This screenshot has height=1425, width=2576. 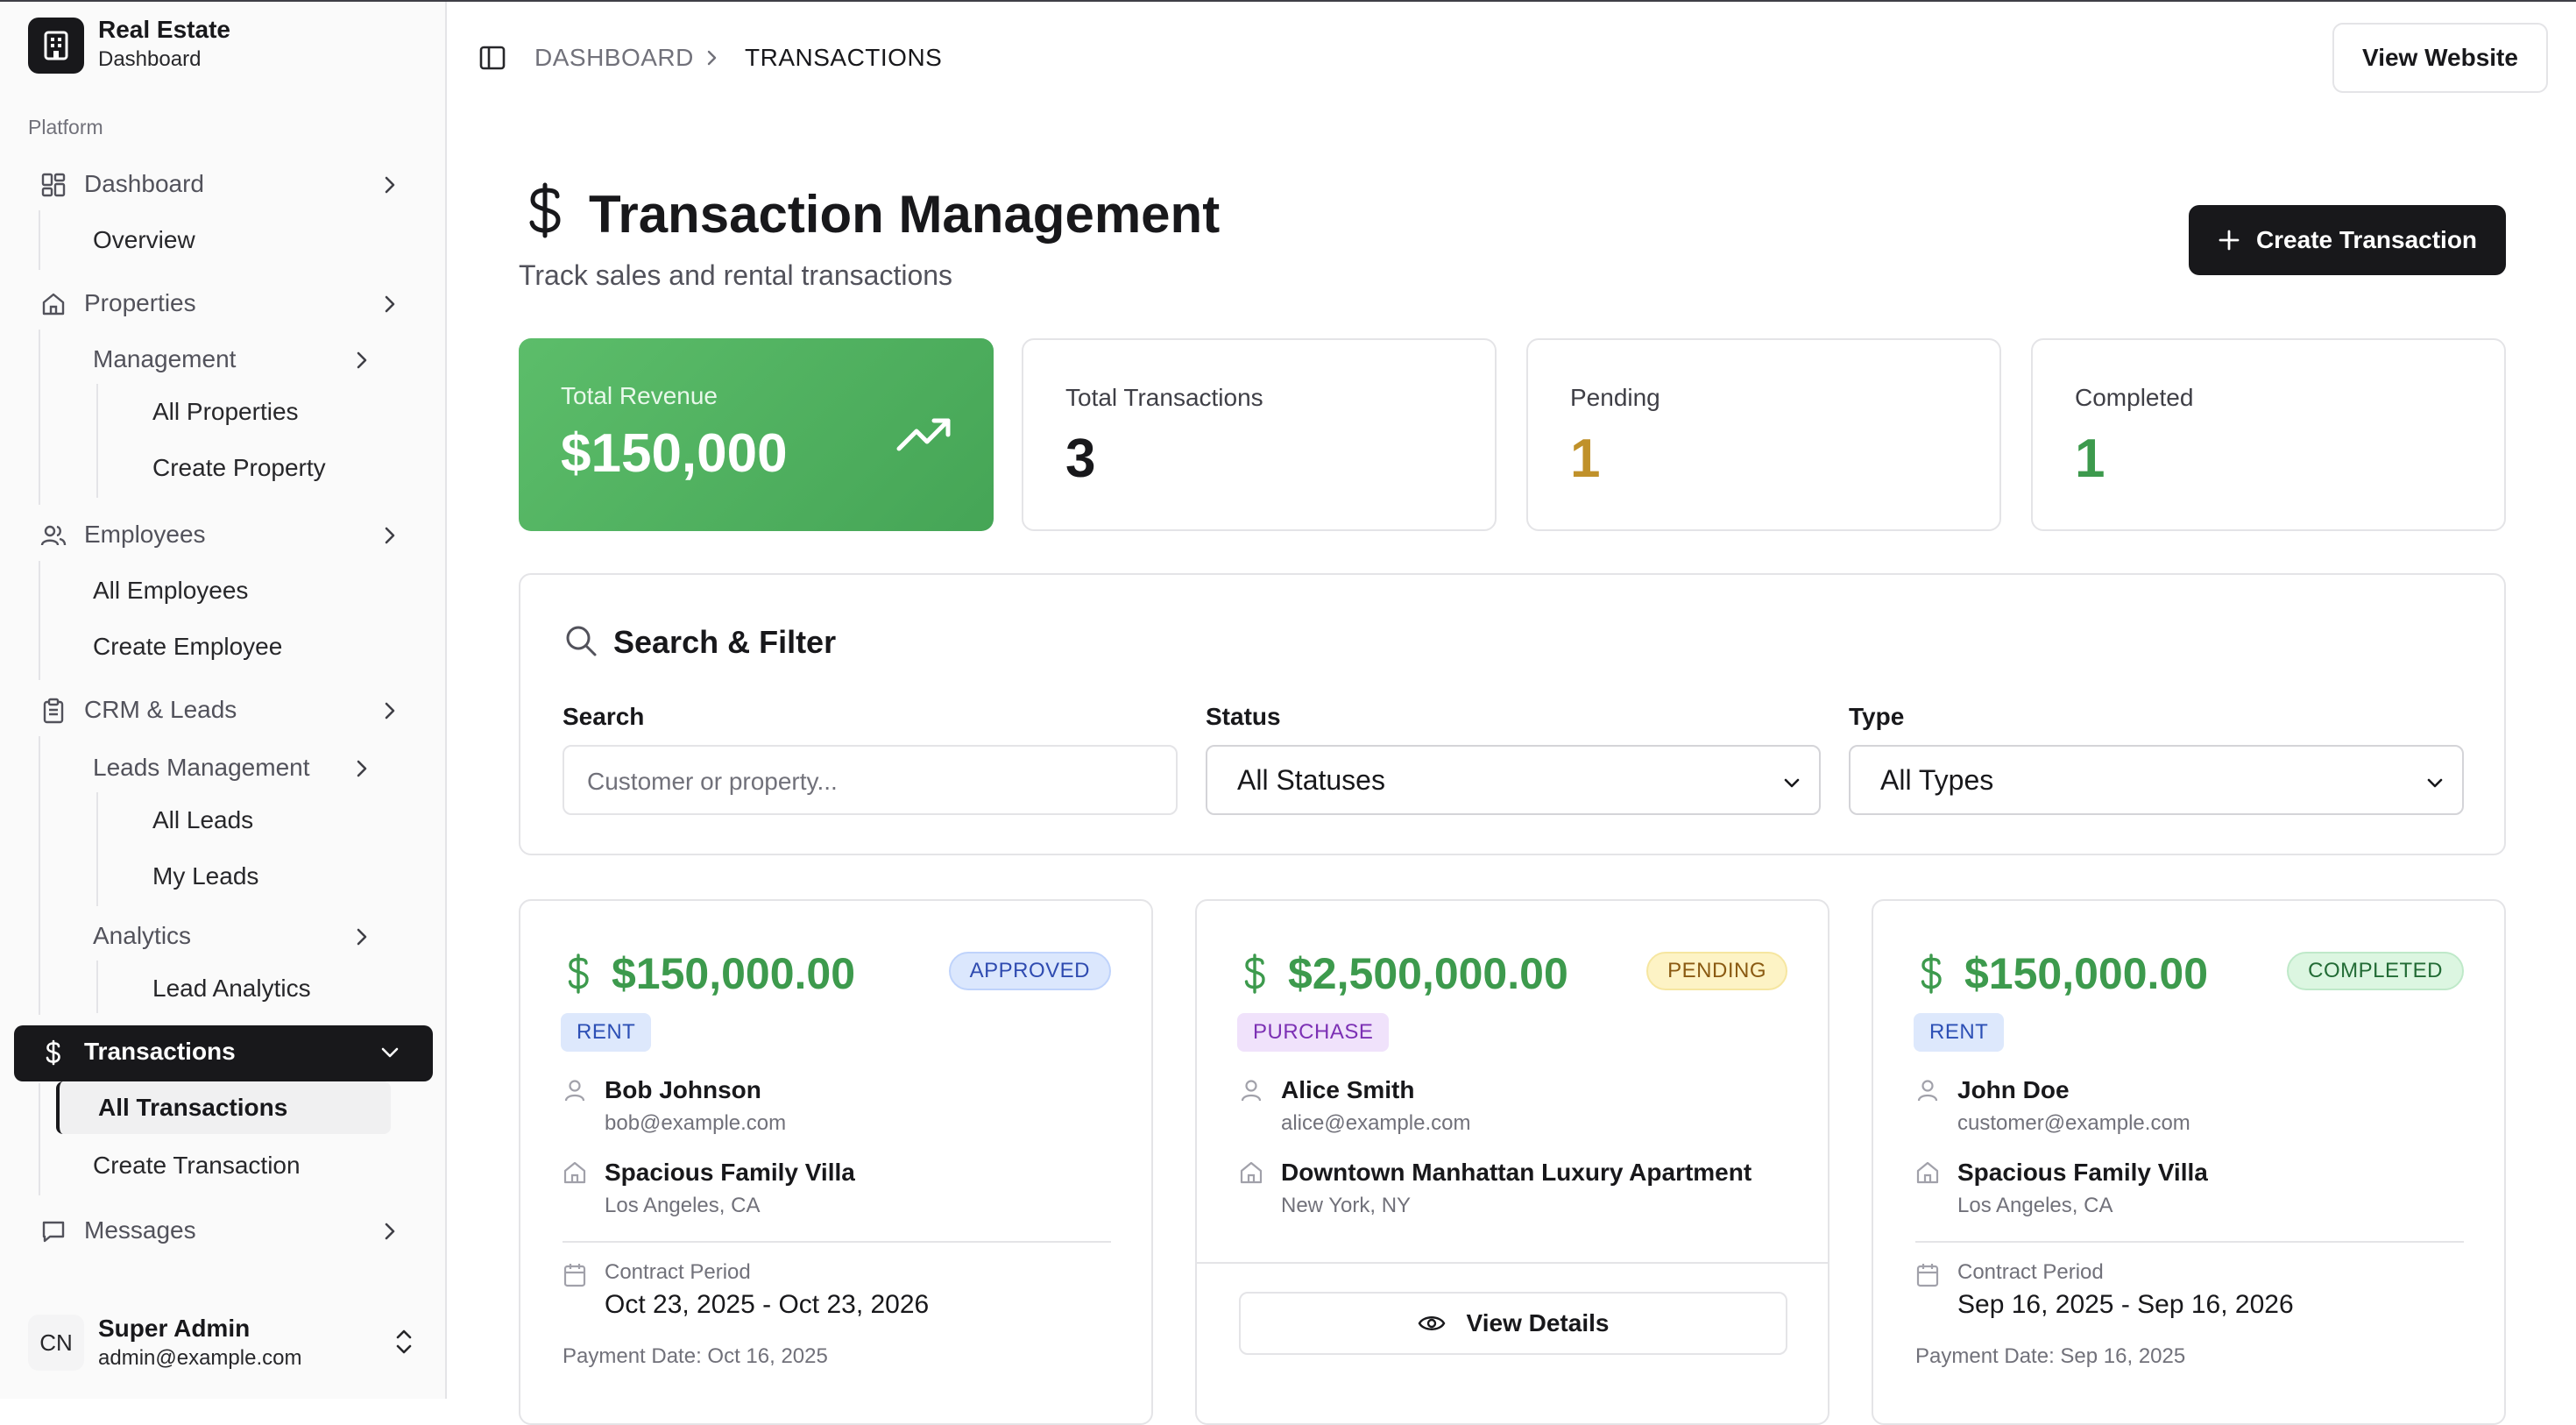 I want to click on sidebar-item-transactions: Transactions, so click(x=223, y=1053).